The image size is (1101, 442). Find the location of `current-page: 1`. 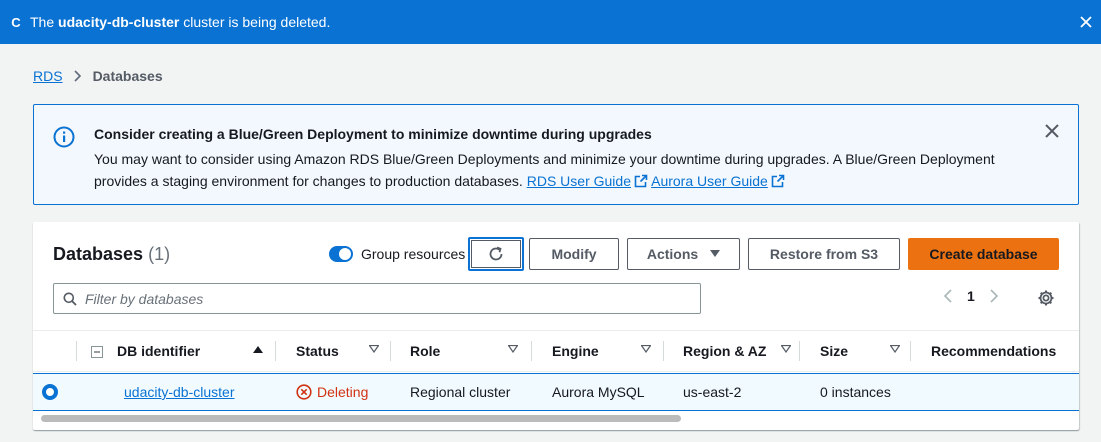

current-page: 1 is located at coordinates (971, 296).